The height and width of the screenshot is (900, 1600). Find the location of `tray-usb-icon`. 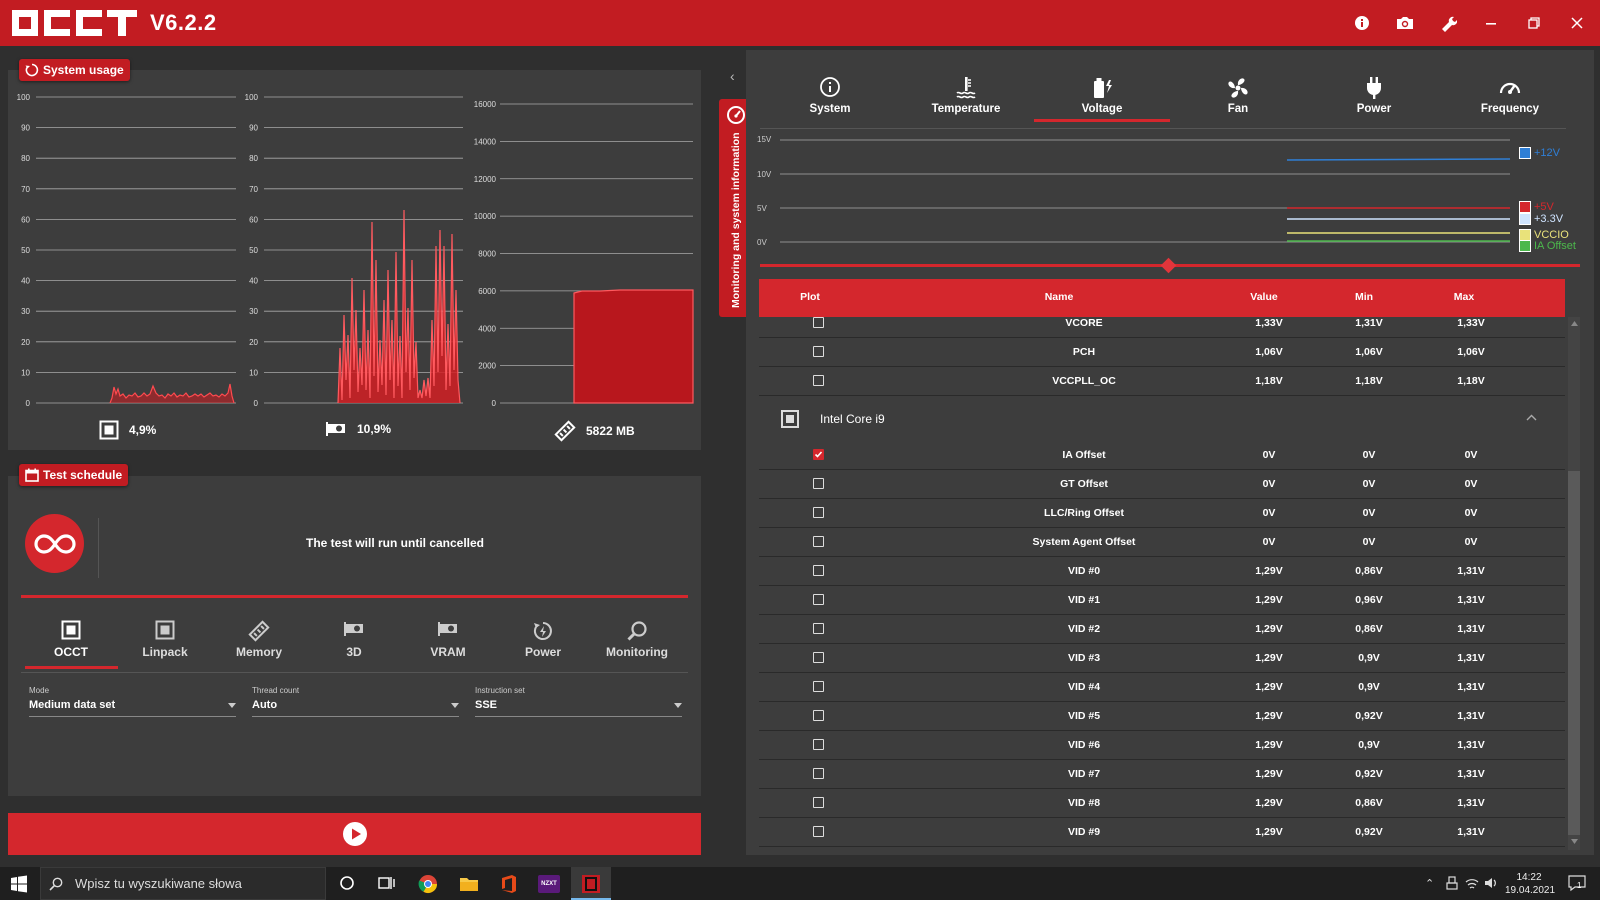

tray-usb-icon is located at coordinates (1452, 885).